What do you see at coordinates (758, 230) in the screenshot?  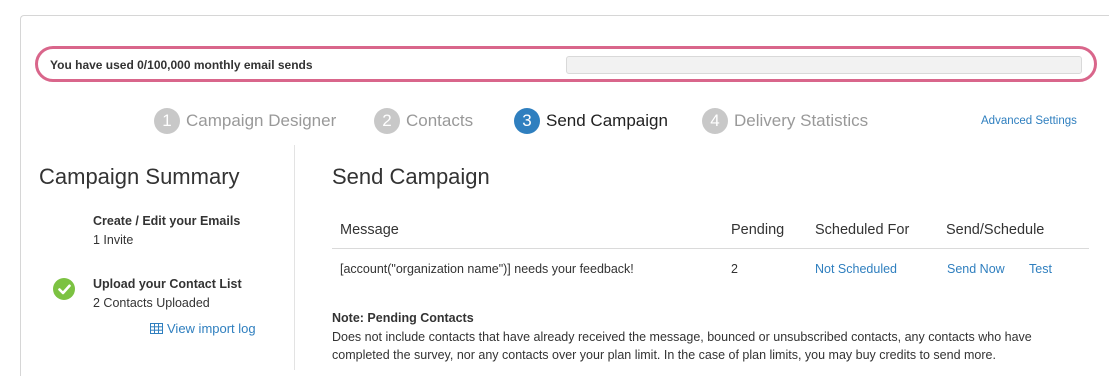 I see `column-header-pending: Pending` at bounding box center [758, 230].